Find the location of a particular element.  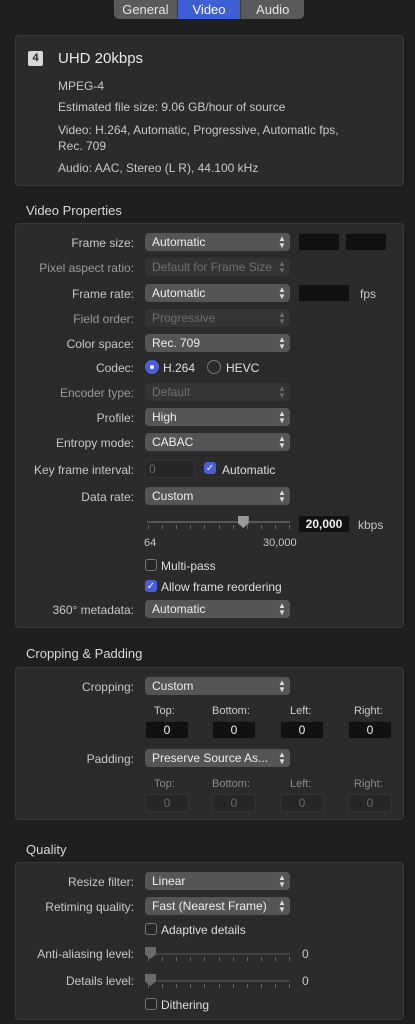

crop-top-field: 0 is located at coordinates (167, 730).